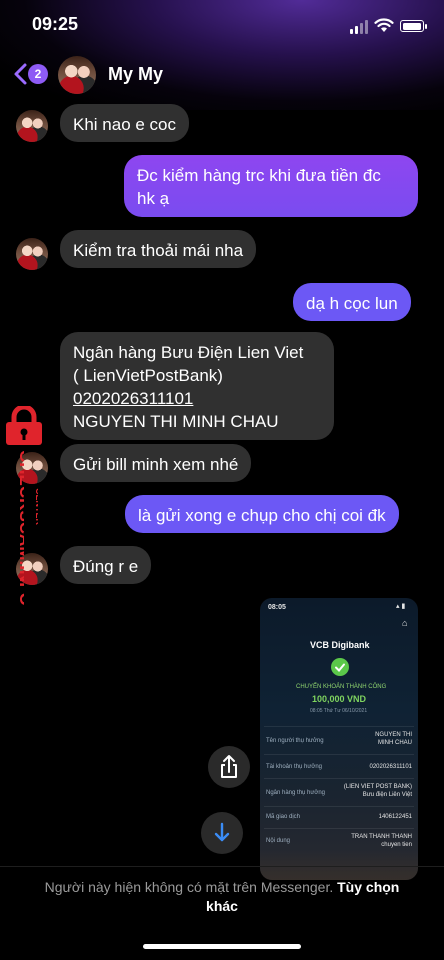 The height and width of the screenshot is (960, 444). I want to click on share-icon, so click(229, 766).